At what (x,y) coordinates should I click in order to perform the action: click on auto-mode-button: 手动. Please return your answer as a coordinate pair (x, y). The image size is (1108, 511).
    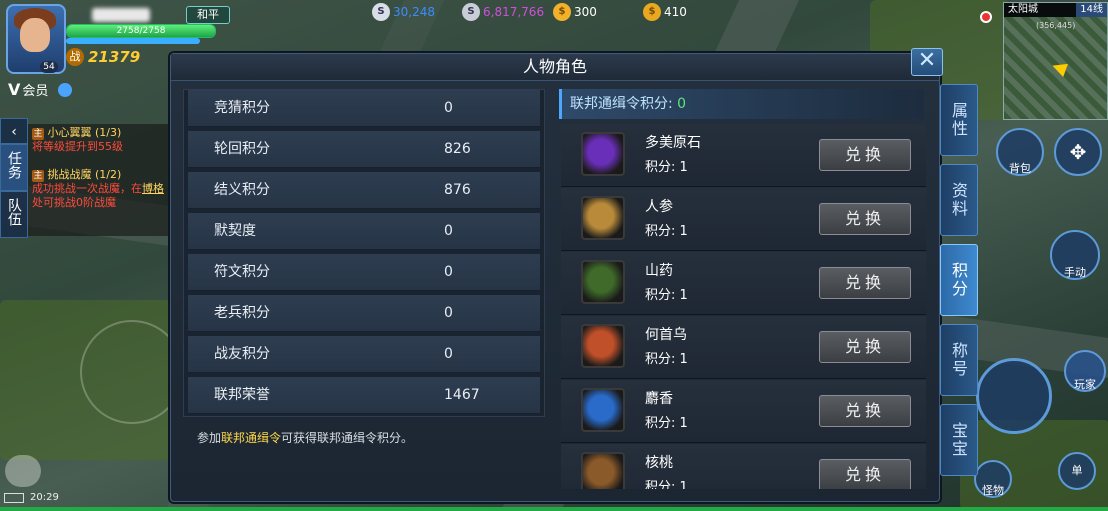
    Looking at the image, I should click on (1075, 255).